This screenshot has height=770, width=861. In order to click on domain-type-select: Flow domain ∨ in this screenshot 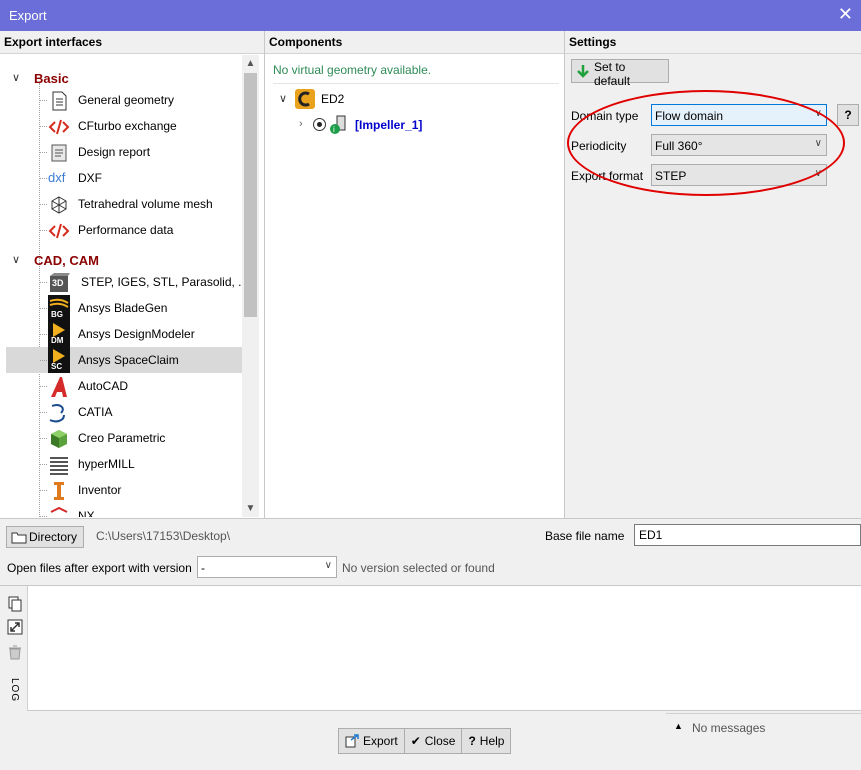, I will do `click(739, 115)`.